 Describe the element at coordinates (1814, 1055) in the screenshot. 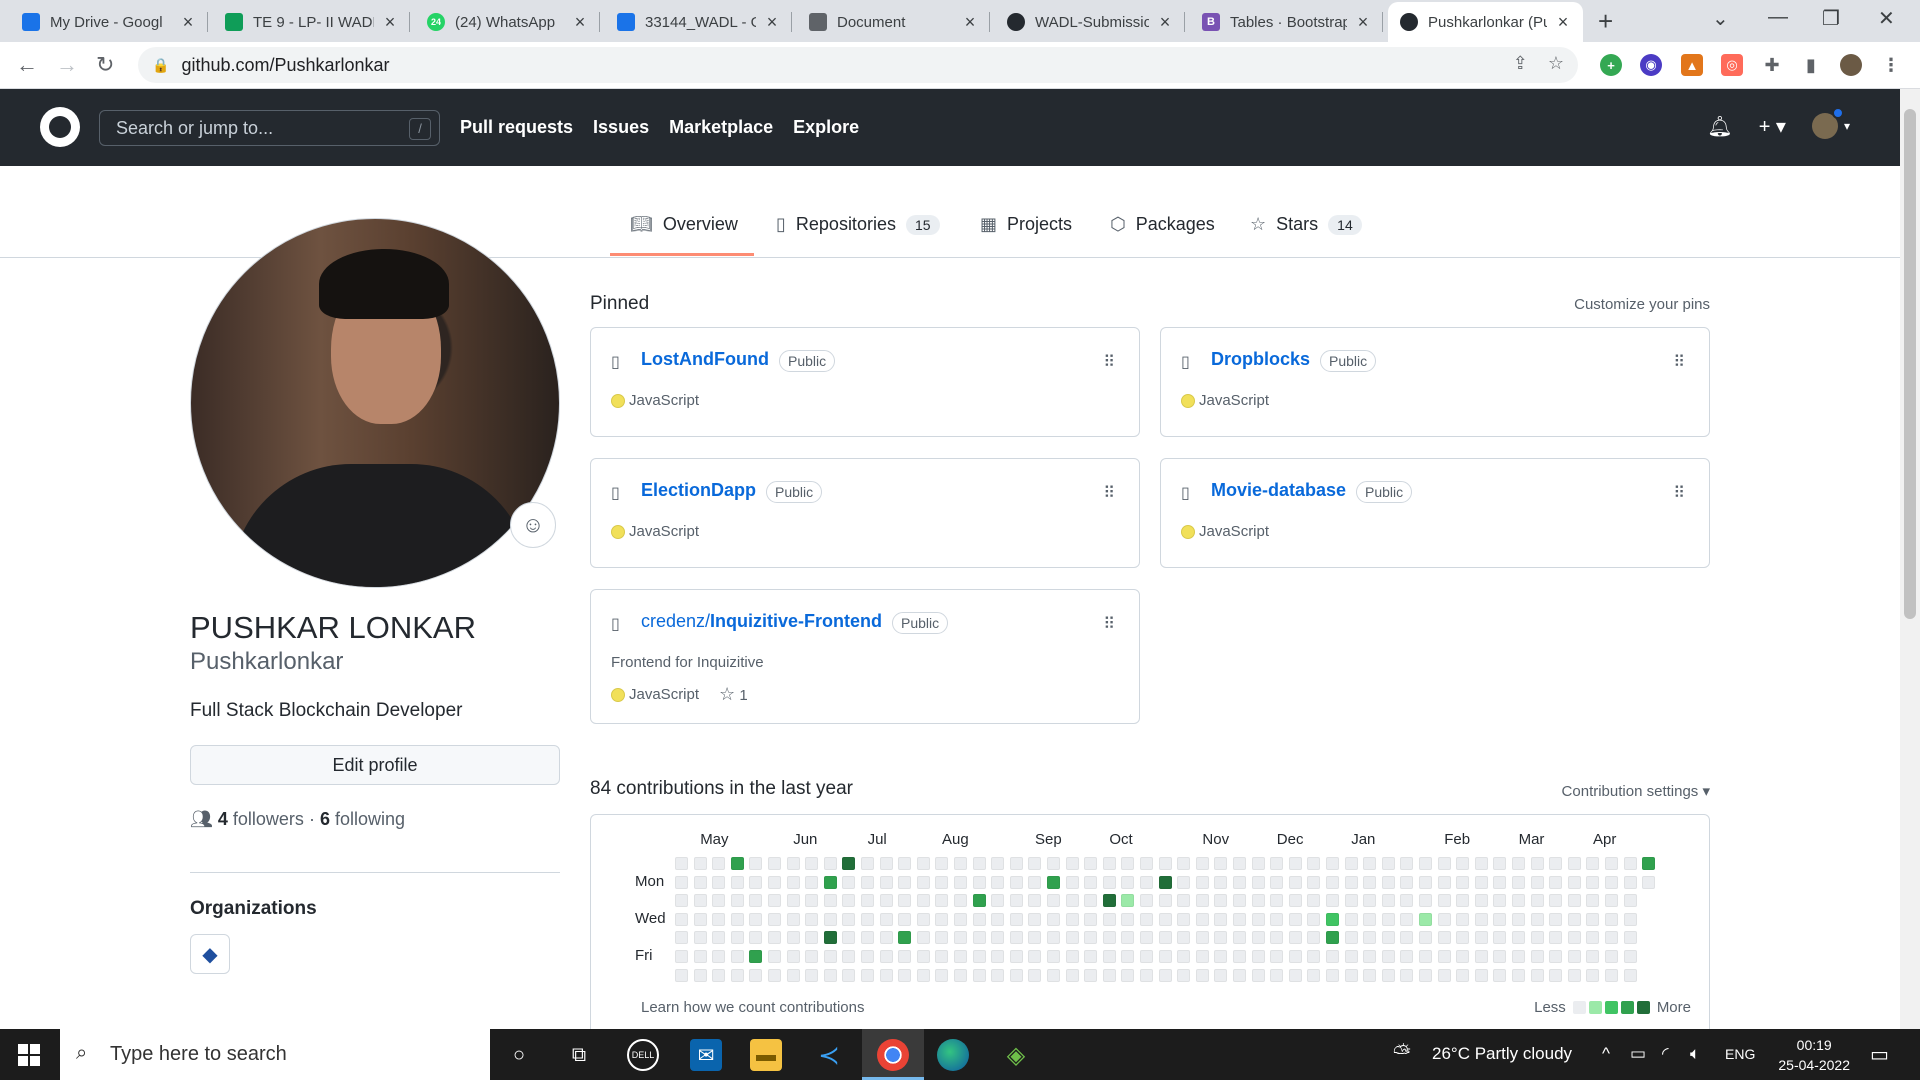

I see `system-clock: 00:19 25-04-2022` at that location.